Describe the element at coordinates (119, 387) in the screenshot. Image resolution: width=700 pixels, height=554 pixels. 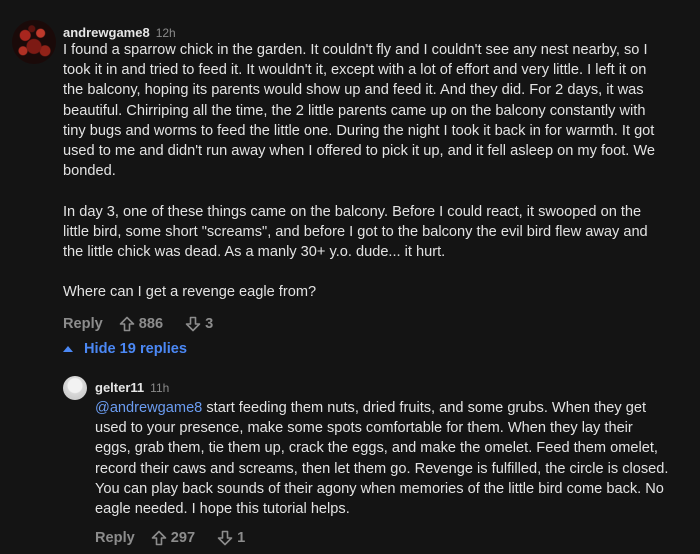
I see `username: gelter11` at that location.